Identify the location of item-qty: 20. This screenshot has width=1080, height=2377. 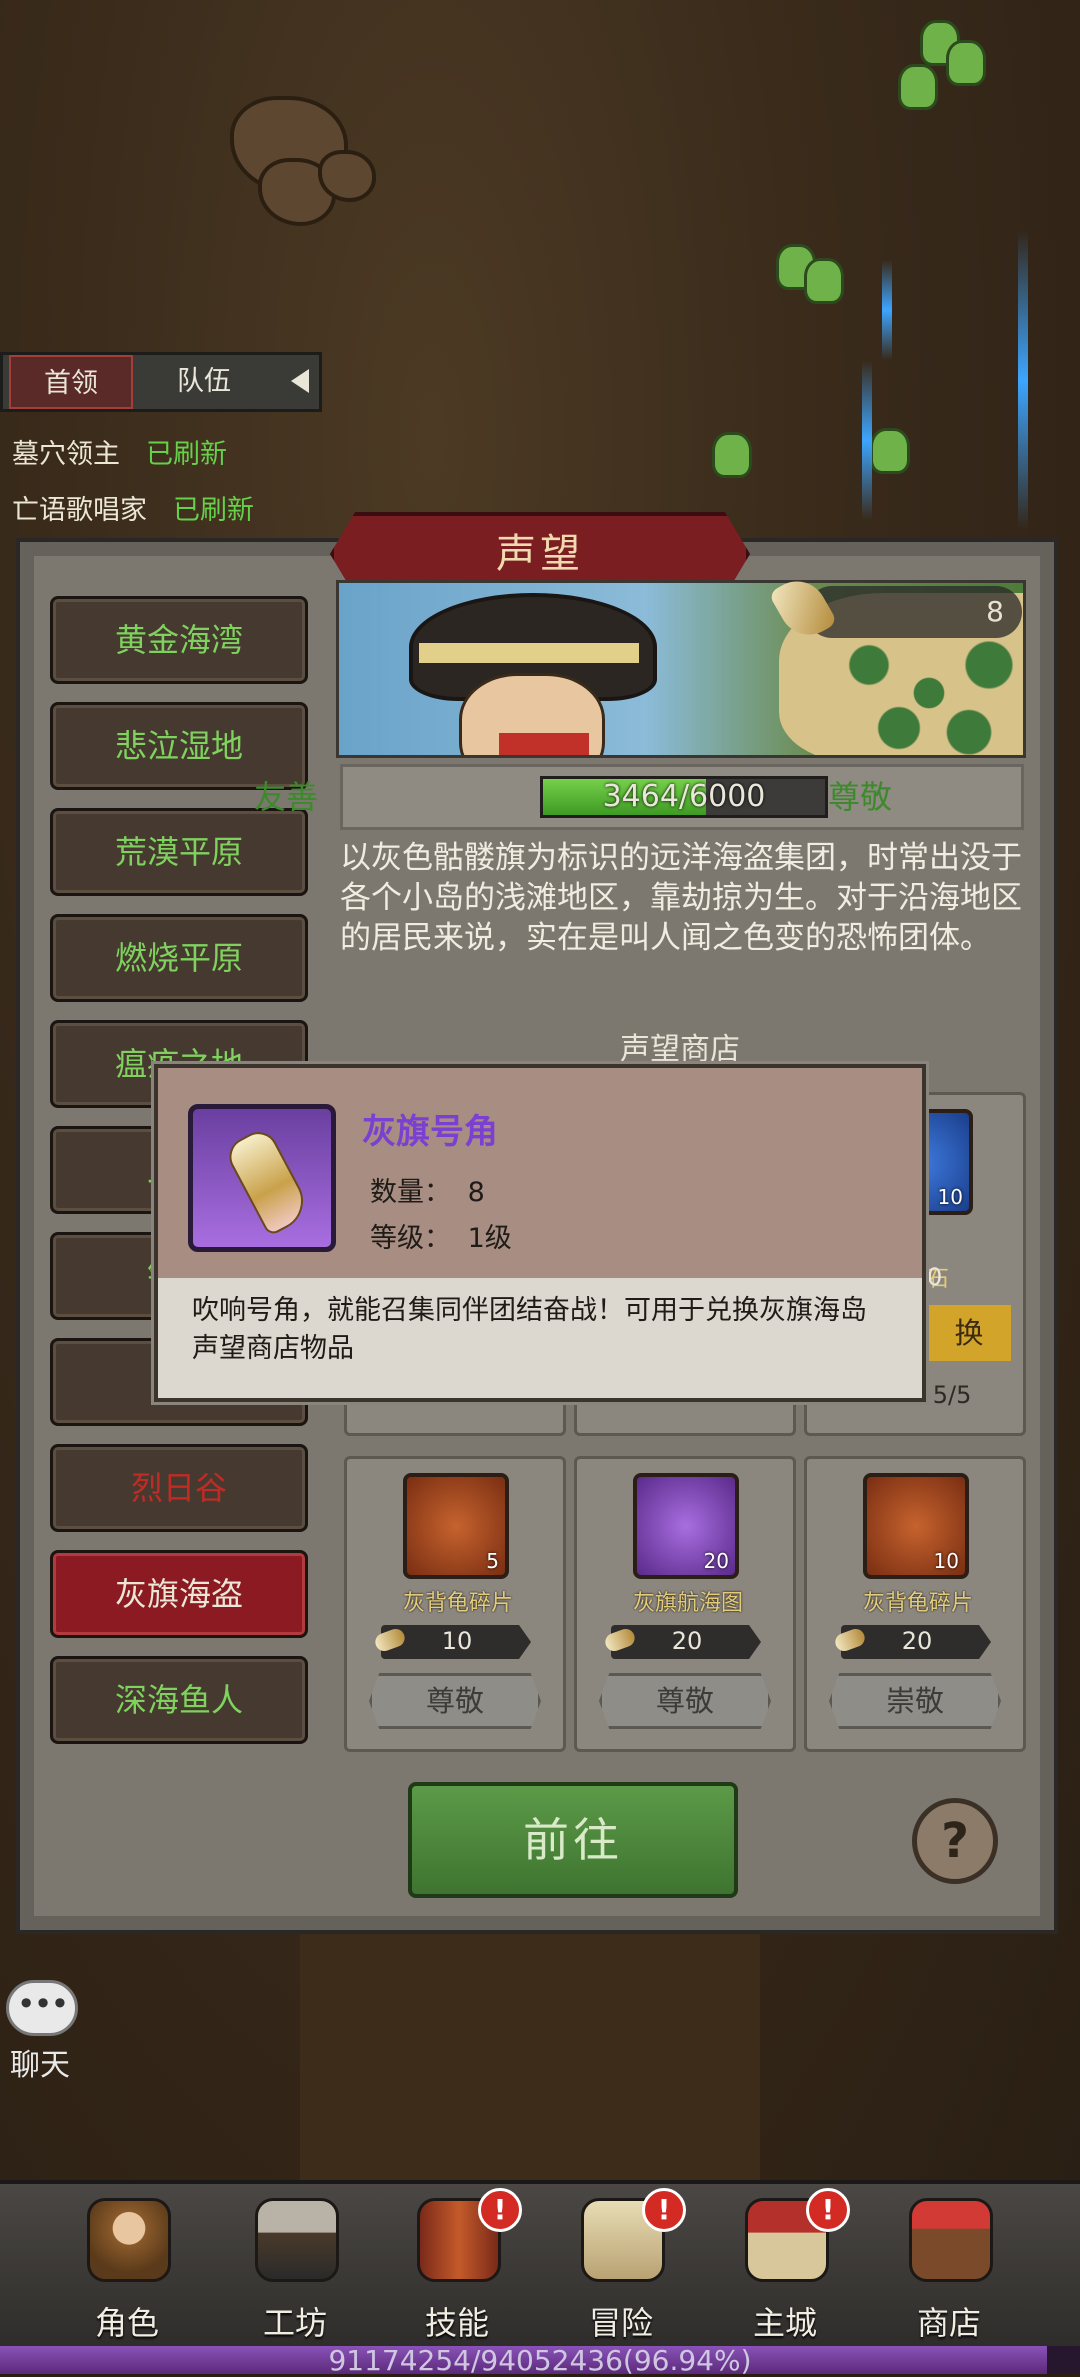
(716, 1561).